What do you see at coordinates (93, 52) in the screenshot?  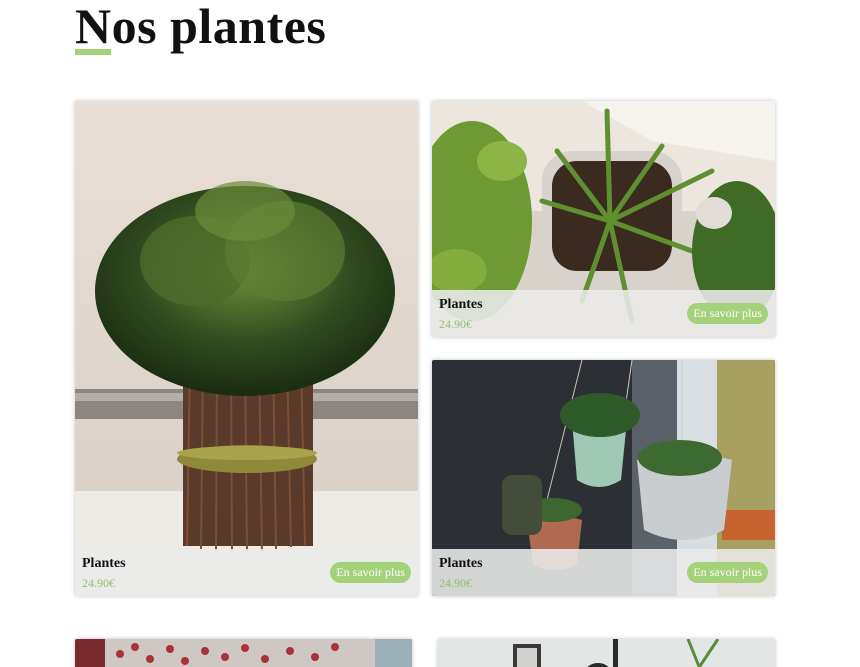 I see `title-underline` at bounding box center [93, 52].